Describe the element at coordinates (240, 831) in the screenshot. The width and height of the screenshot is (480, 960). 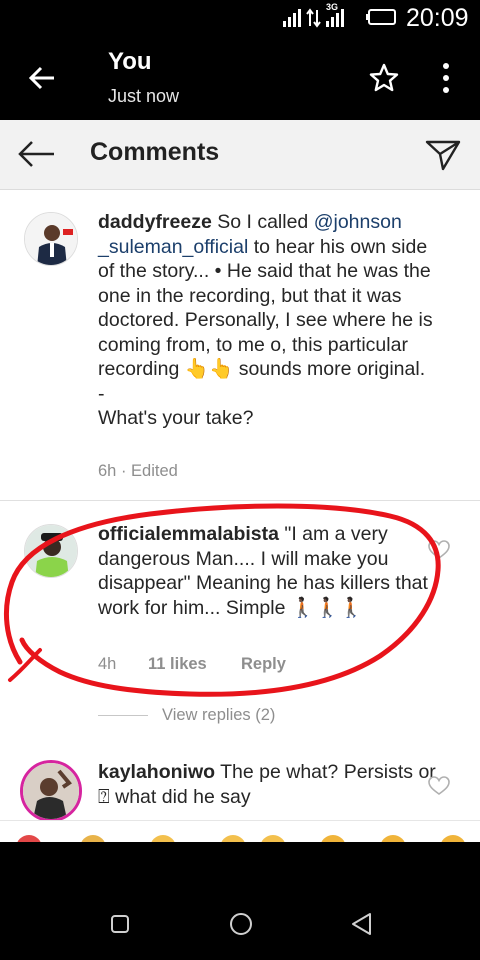
I see `emoji-reaction-bar` at that location.